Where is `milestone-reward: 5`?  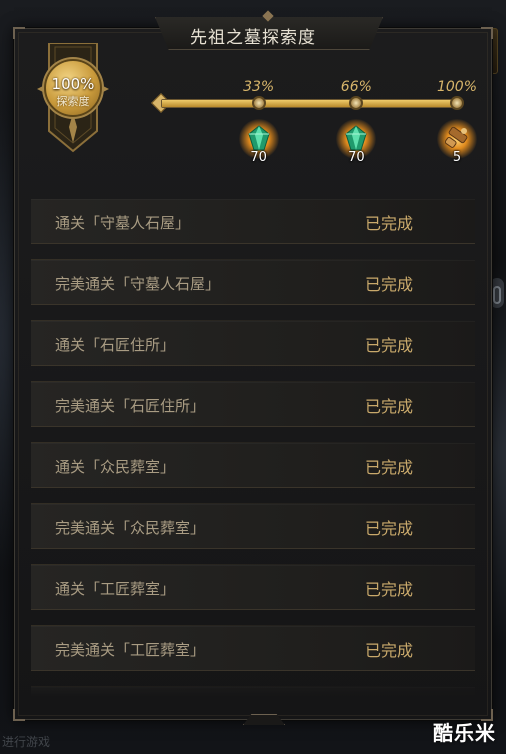 milestone-reward: 5 is located at coordinates (457, 142).